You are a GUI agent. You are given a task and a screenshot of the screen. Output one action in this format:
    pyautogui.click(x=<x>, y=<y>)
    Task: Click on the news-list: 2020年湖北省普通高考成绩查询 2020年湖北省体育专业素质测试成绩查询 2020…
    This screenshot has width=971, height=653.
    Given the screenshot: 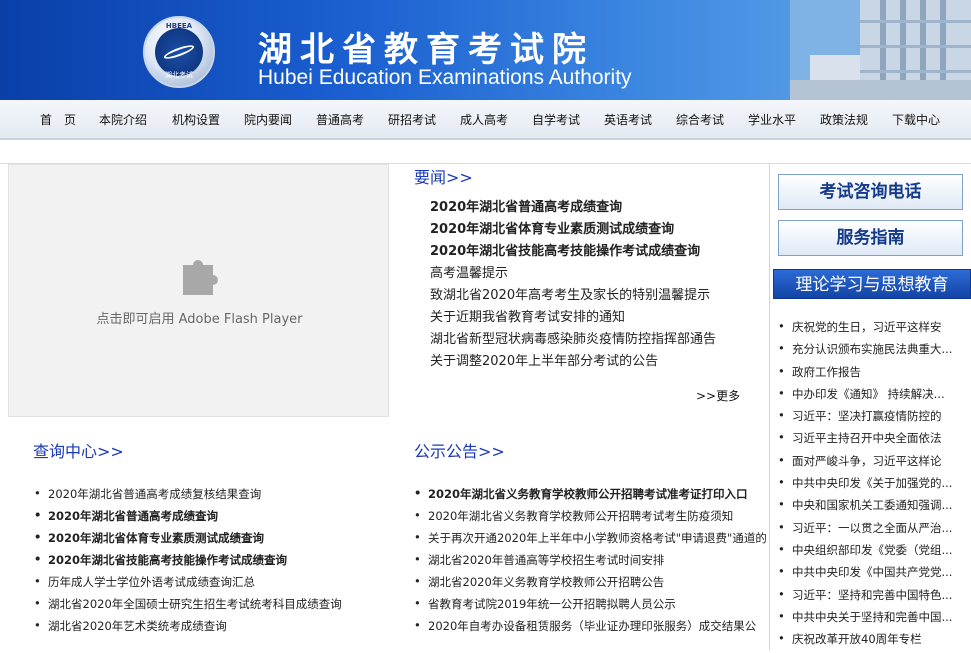 What is the action you would take?
    pyautogui.click(x=573, y=284)
    